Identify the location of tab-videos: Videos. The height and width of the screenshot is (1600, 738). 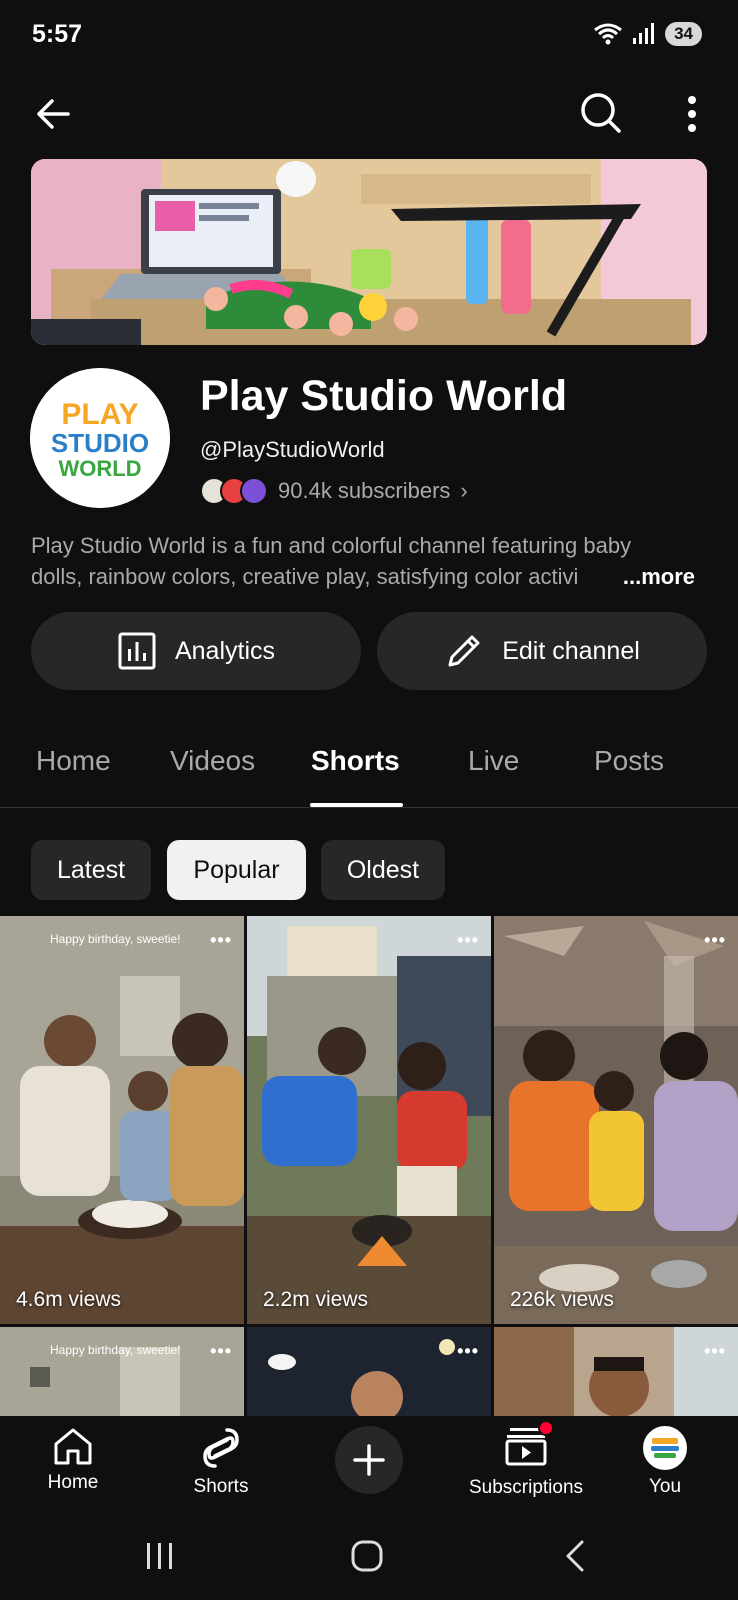
(212, 761).